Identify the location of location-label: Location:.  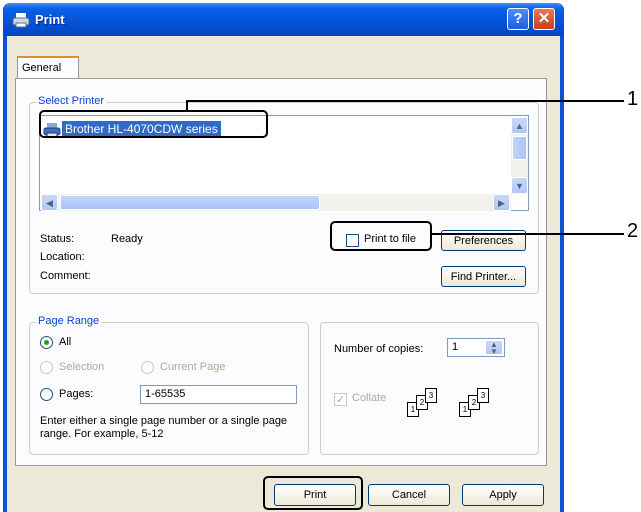
(62, 257).